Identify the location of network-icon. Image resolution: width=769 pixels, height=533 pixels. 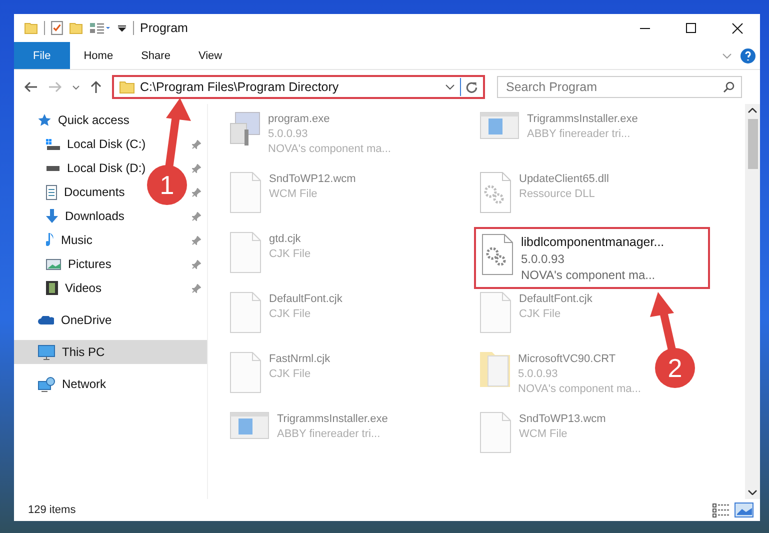
(46, 384).